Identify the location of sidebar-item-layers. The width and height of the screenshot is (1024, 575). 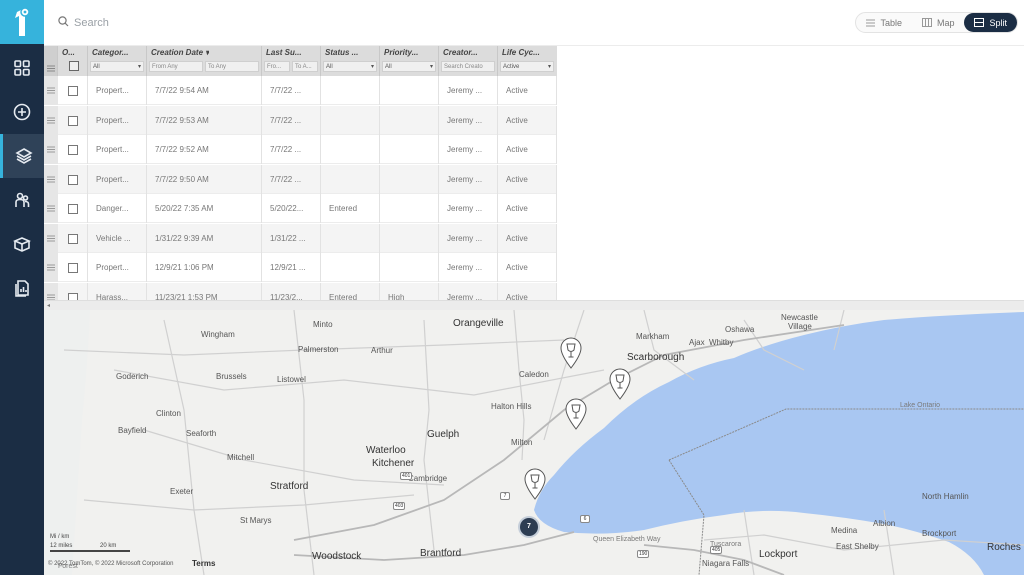
(22, 156).